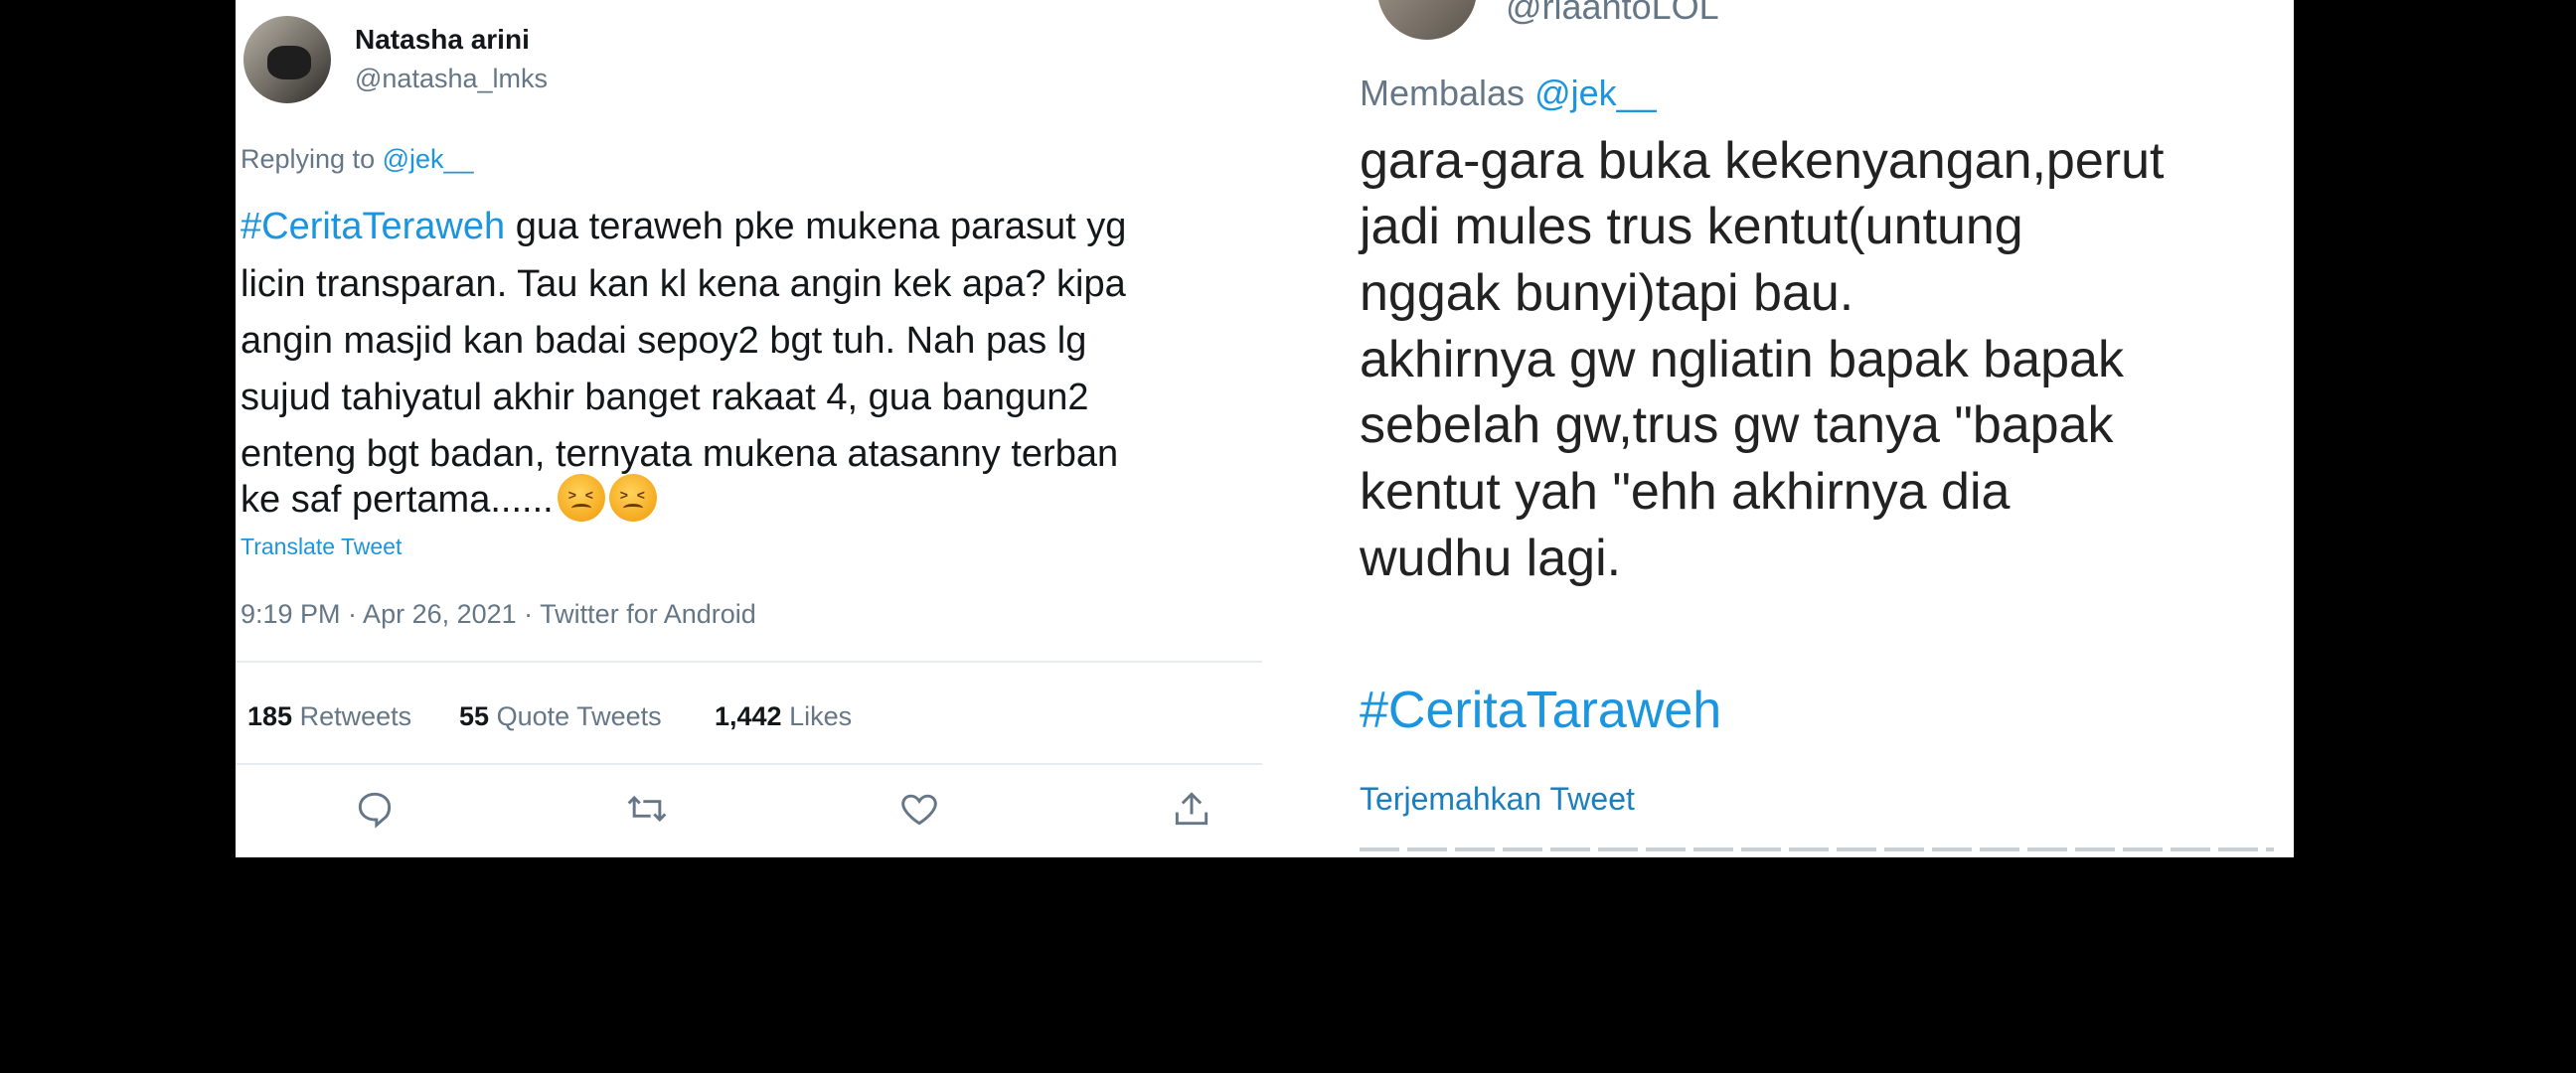 Image resolution: width=2576 pixels, height=1073 pixels. Describe the element at coordinates (1607, 293) in the screenshot. I see `tweet-text-line: nggak bunyi)tapi bau.` at that location.